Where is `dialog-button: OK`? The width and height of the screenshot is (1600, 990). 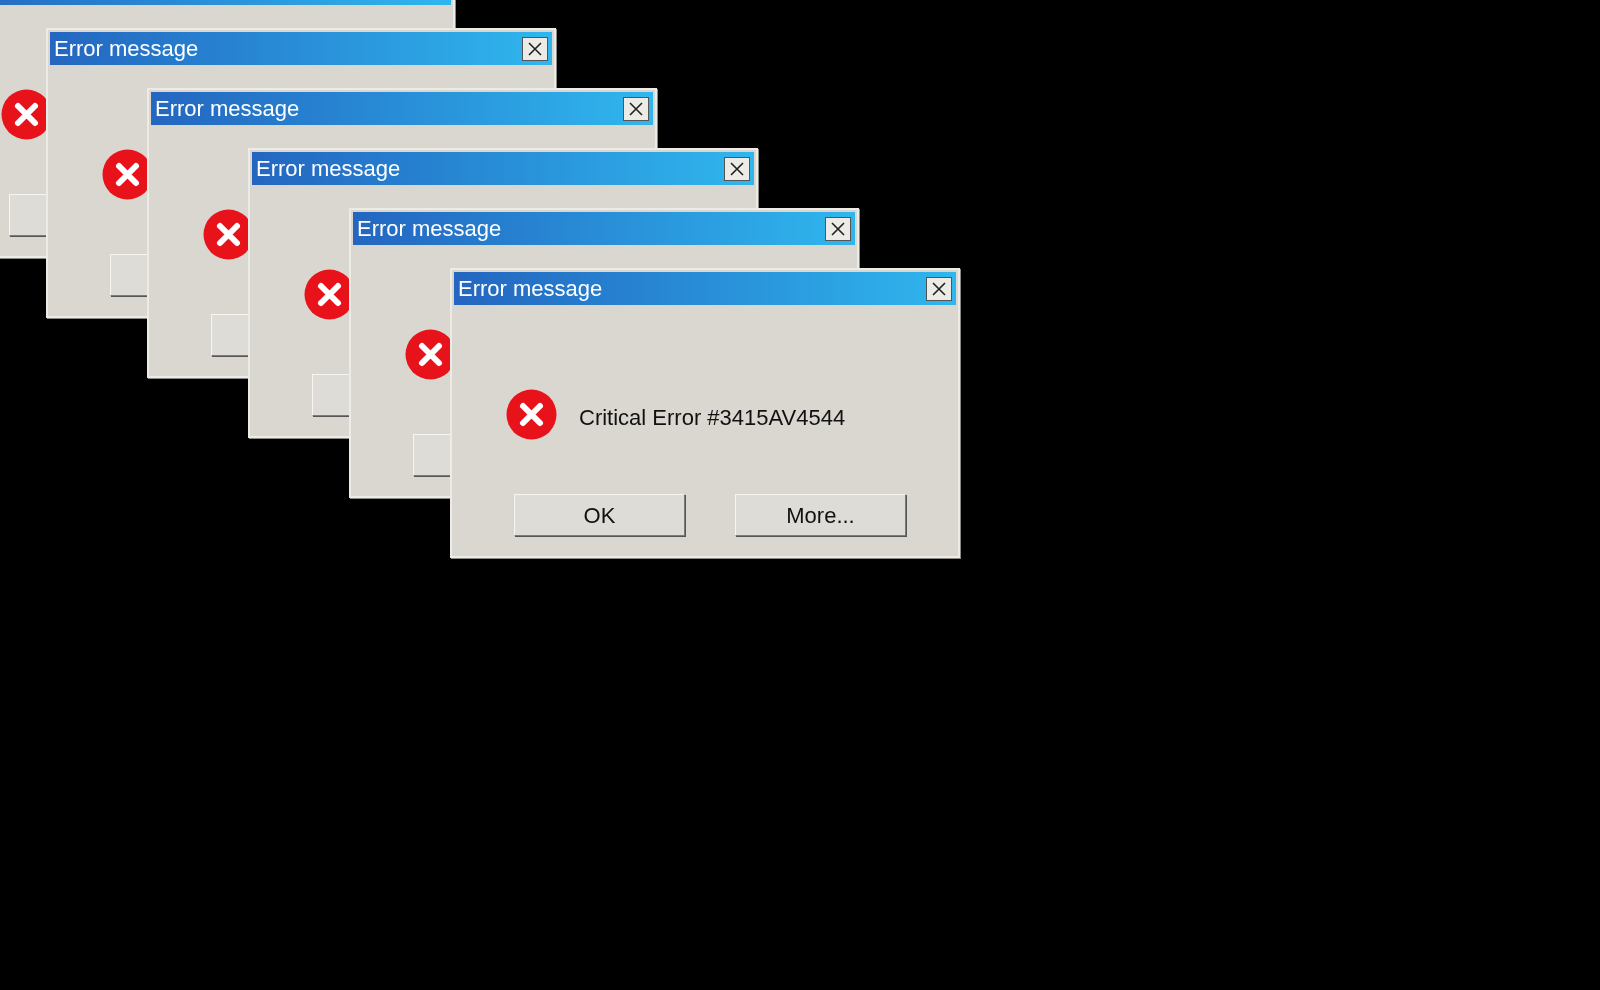
dialog-button: OK is located at coordinates (599, 515).